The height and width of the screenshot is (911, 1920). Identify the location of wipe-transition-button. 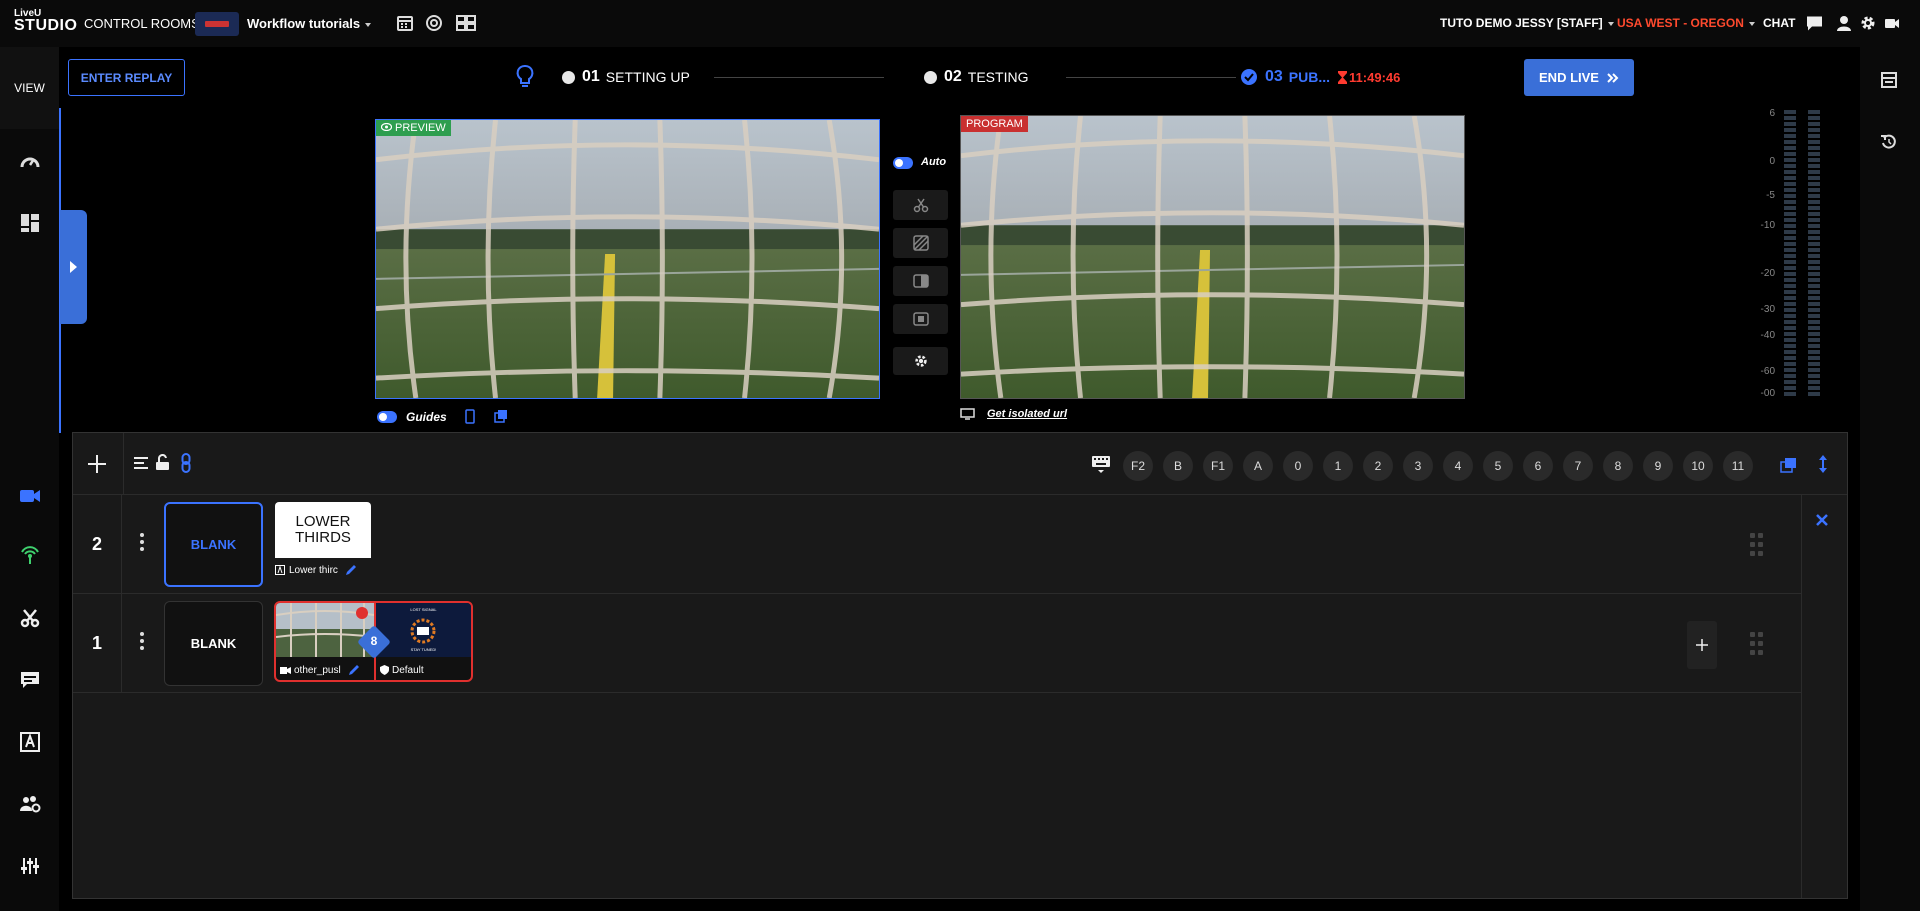
(920, 281).